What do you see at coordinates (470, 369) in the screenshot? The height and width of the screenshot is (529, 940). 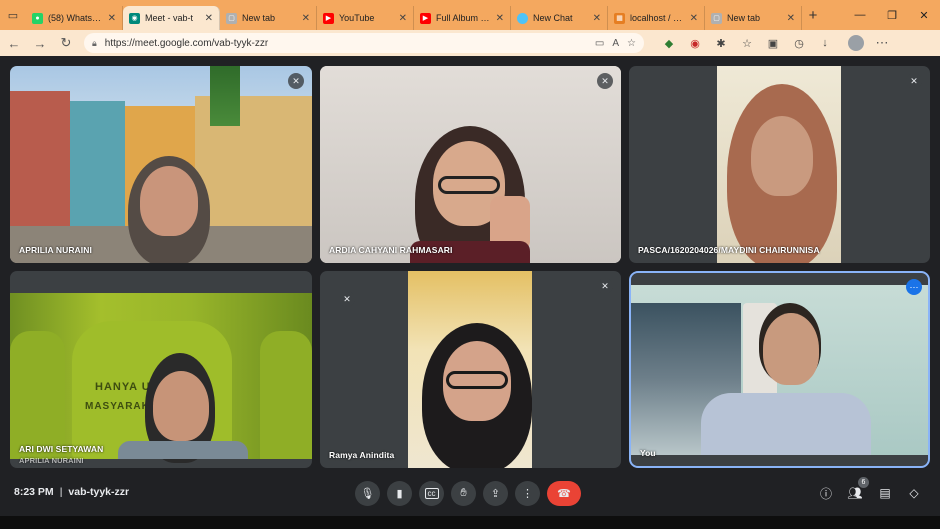 I see `participant-tile: ✕ ✕ Ramya Anindita` at bounding box center [470, 369].